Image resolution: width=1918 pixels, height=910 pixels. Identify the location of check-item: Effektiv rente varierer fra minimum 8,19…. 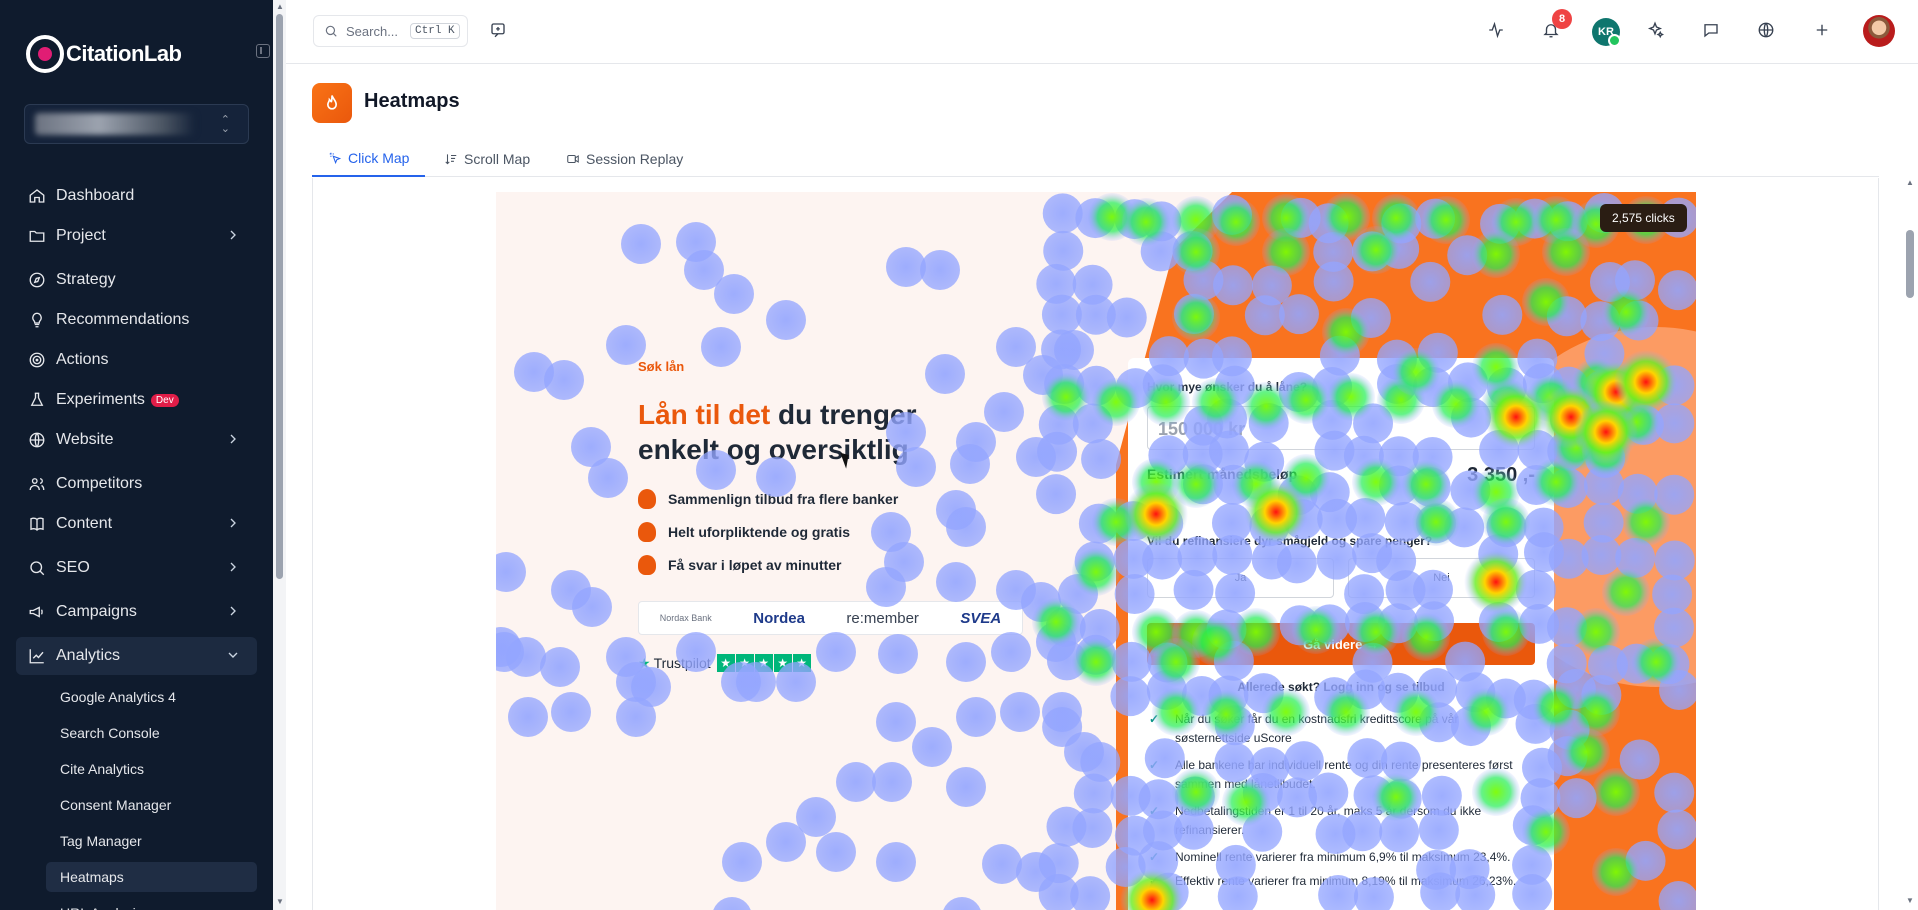
(1337, 881).